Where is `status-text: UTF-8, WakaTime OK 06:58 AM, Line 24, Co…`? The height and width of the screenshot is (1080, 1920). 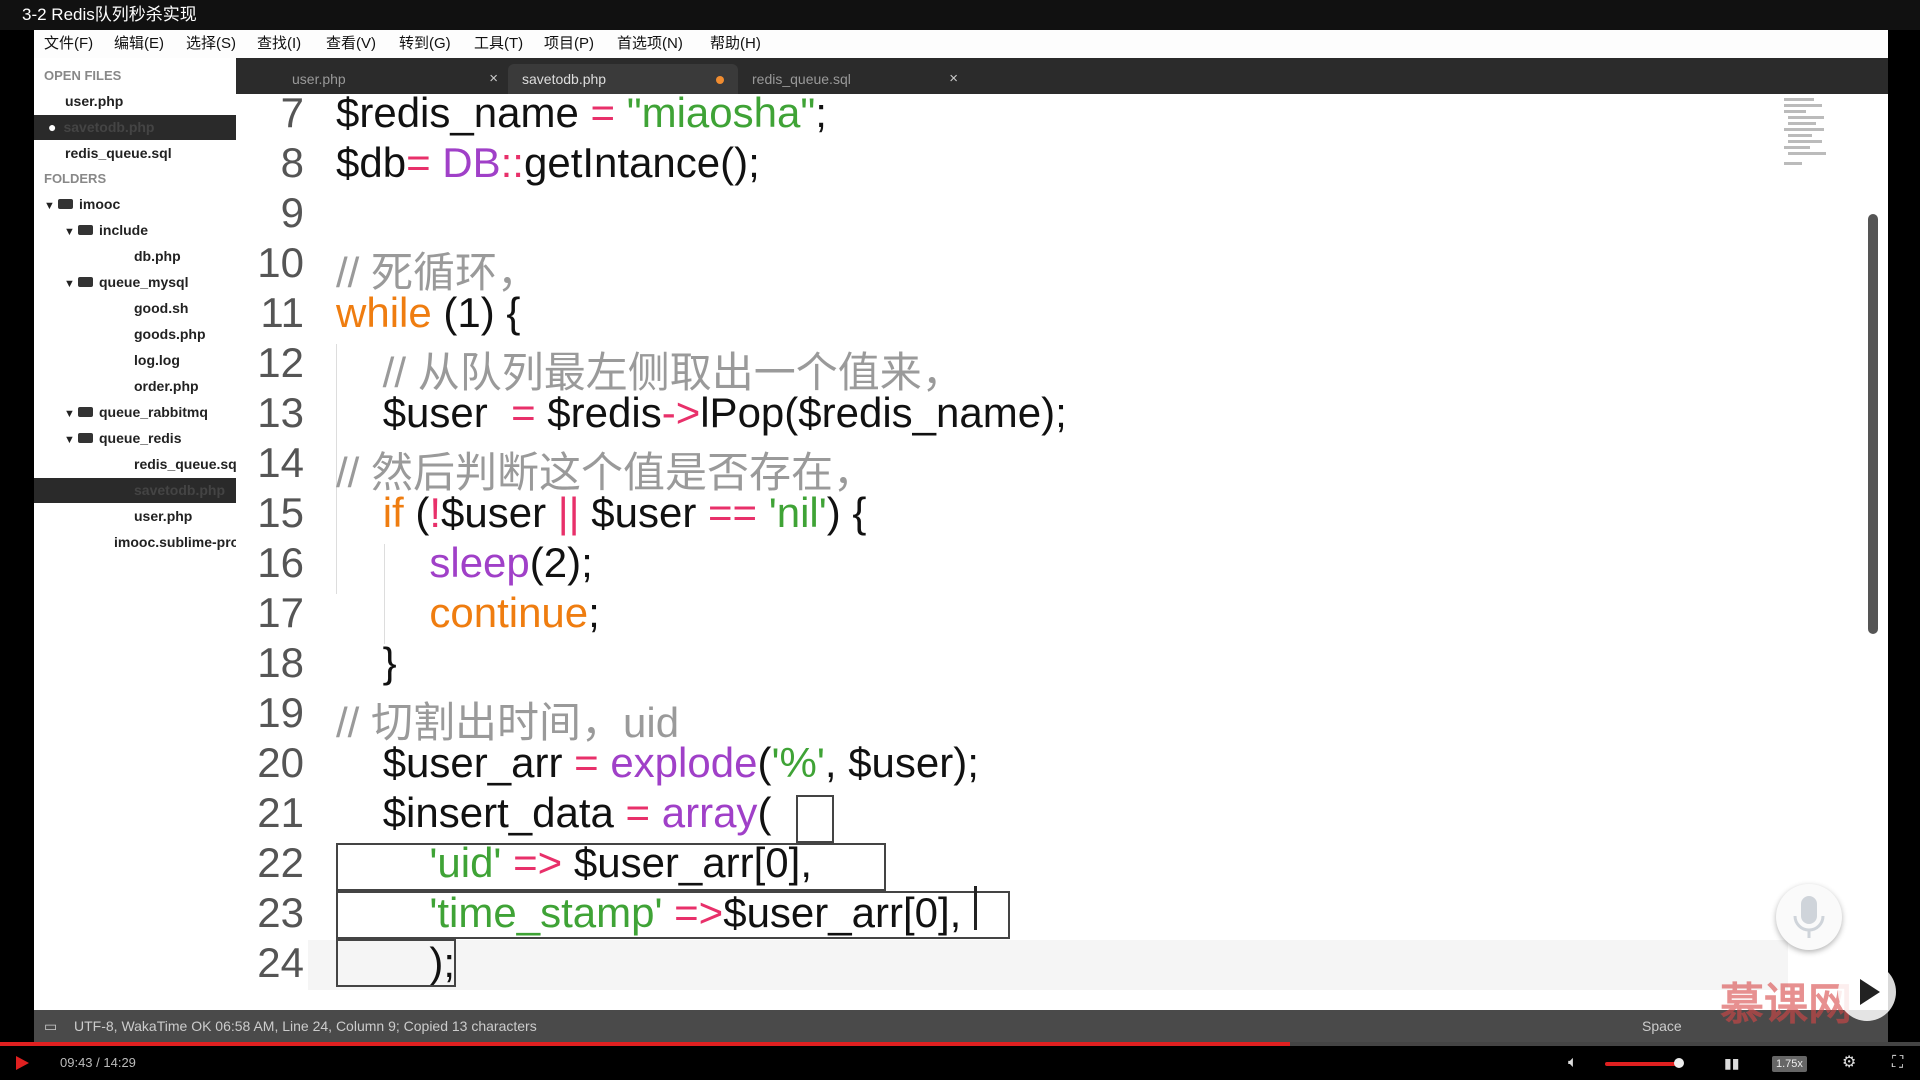 status-text: UTF-8, WakaTime OK 06:58 AM, Line 24, Co… is located at coordinates (305, 1026).